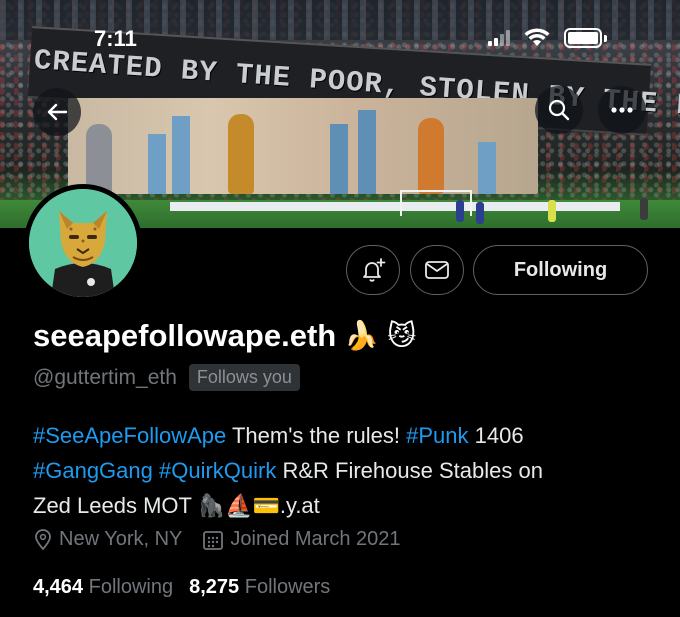 Image resolution: width=680 pixels, height=617 pixels. Describe the element at coordinates (43, 539) in the screenshot. I see `location-pin-icon` at that location.